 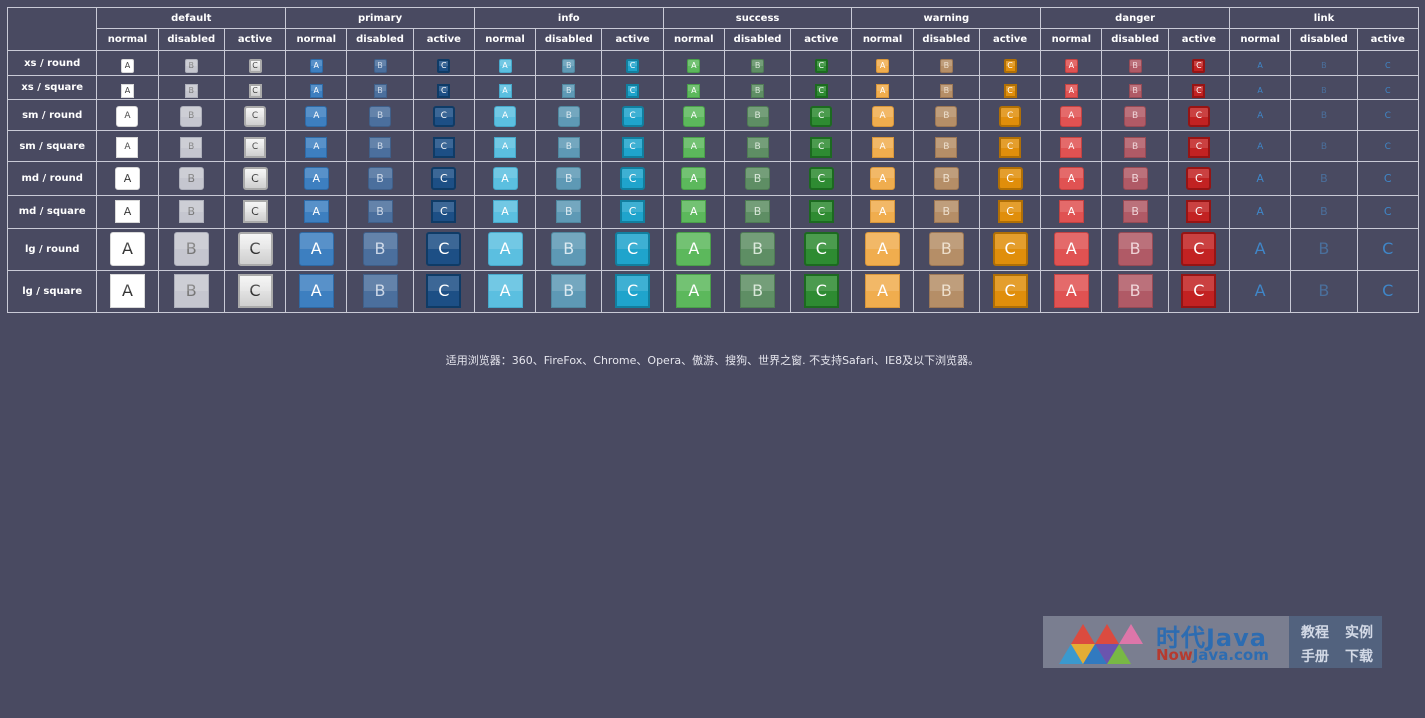 What do you see at coordinates (1260, 91) in the screenshot?
I see `link-normal-xs-square-button: A` at bounding box center [1260, 91].